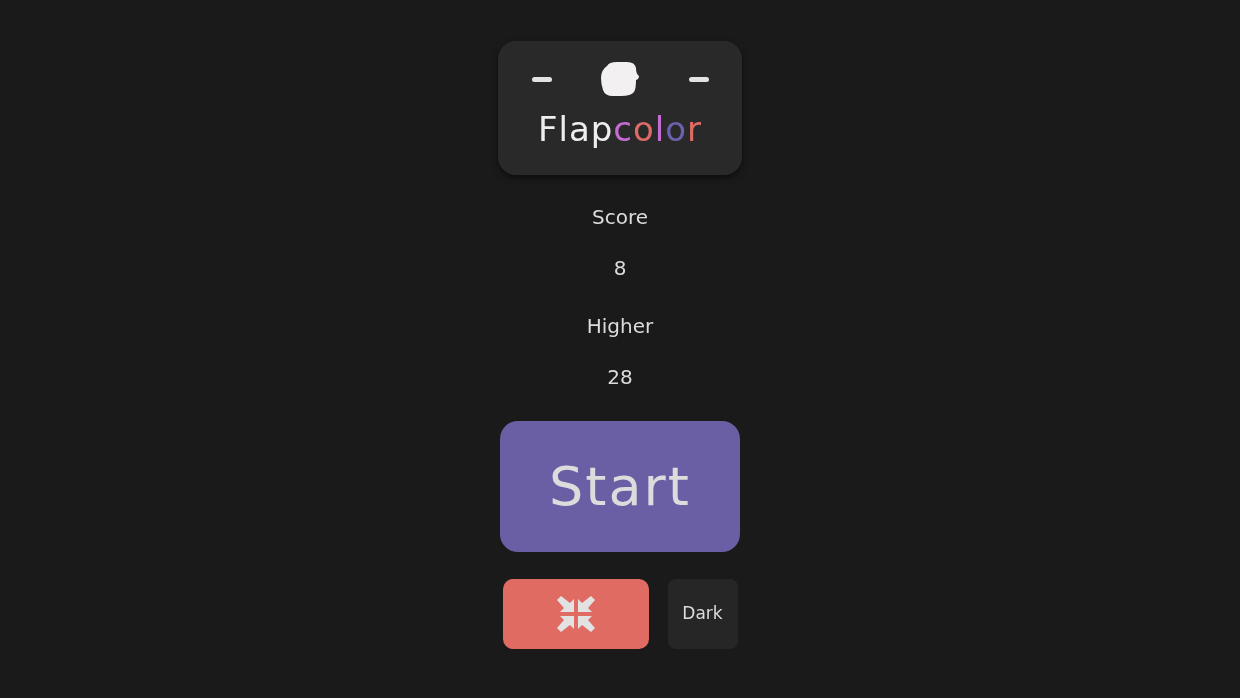 The image size is (1240, 698). I want to click on arrows-inward-icon, so click(575, 614).